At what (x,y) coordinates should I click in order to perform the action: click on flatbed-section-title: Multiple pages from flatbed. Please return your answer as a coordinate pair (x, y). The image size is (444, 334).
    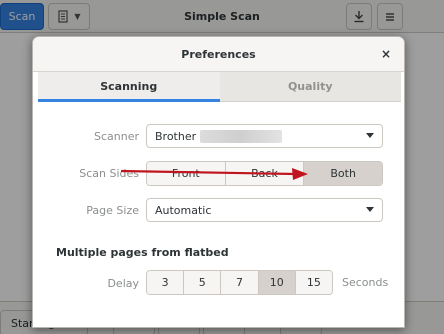
    Looking at the image, I should click on (142, 252).